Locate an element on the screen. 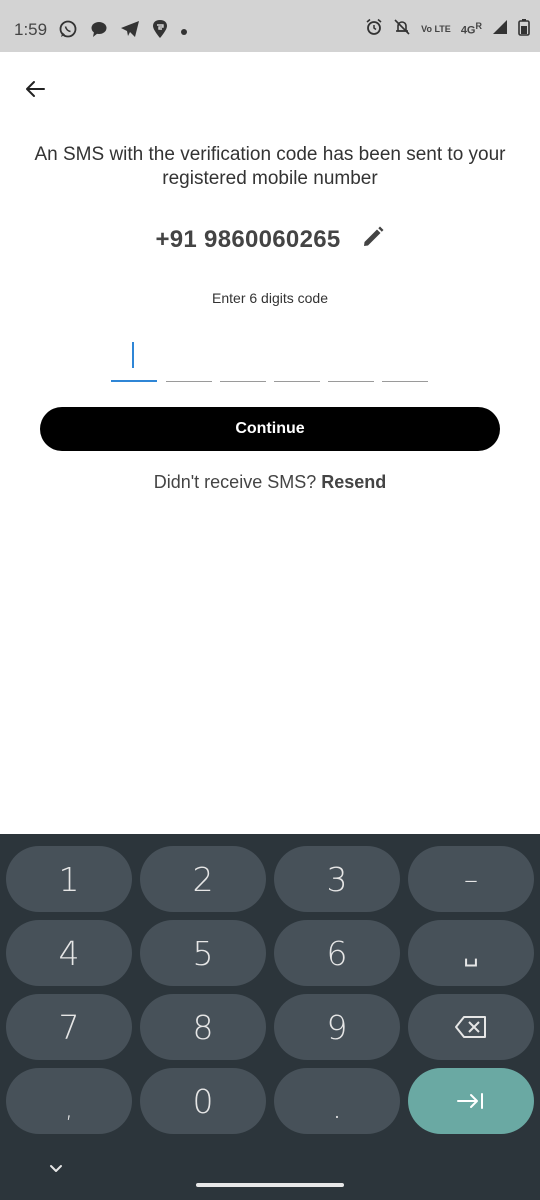 This screenshot has height=1200, width=540. key-minus: – is located at coordinates (471, 879).